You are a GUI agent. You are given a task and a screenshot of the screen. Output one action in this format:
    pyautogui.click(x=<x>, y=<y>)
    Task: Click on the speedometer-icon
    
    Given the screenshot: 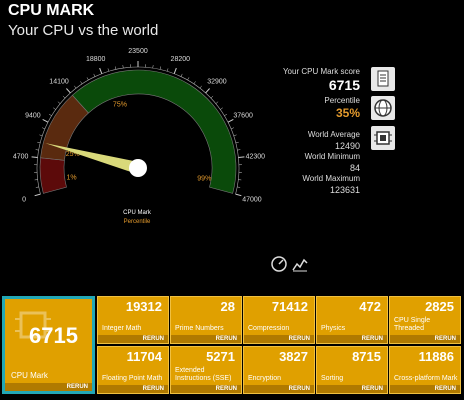 What is the action you would take?
    pyautogui.click(x=279, y=264)
    